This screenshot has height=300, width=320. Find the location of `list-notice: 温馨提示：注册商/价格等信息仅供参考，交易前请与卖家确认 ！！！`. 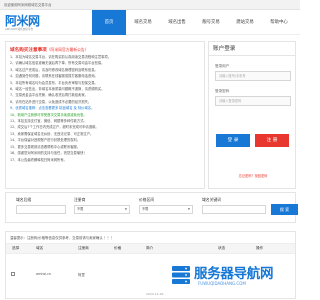

list-notice: 温馨提示：注册商/价格等信息仅供参考，交易前请与卖家确认 ！！！ is located at coordinates (150, 238).